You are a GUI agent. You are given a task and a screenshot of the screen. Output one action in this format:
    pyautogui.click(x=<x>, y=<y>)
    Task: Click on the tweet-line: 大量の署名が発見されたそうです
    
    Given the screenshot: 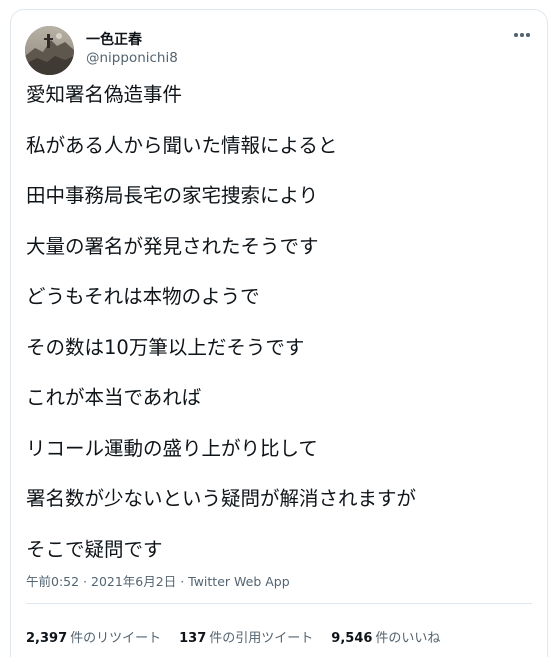 What is the action you would take?
    pyautogui.click(x=172, y=246)
    